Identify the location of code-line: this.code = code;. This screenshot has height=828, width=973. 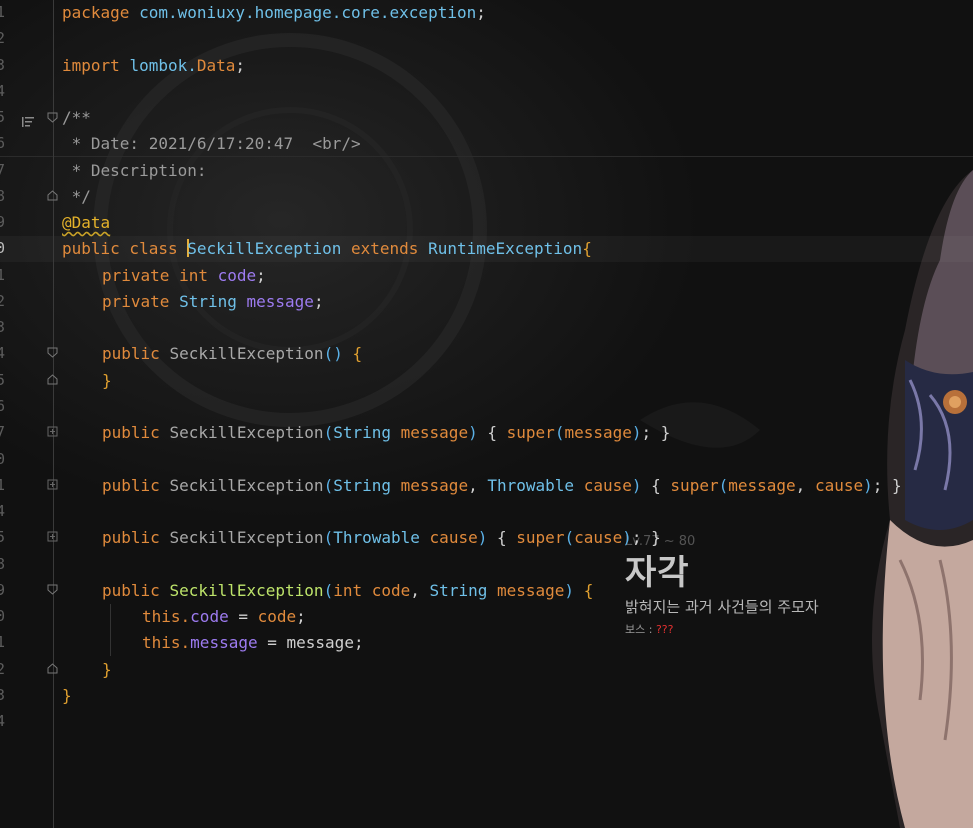
(224, 616).